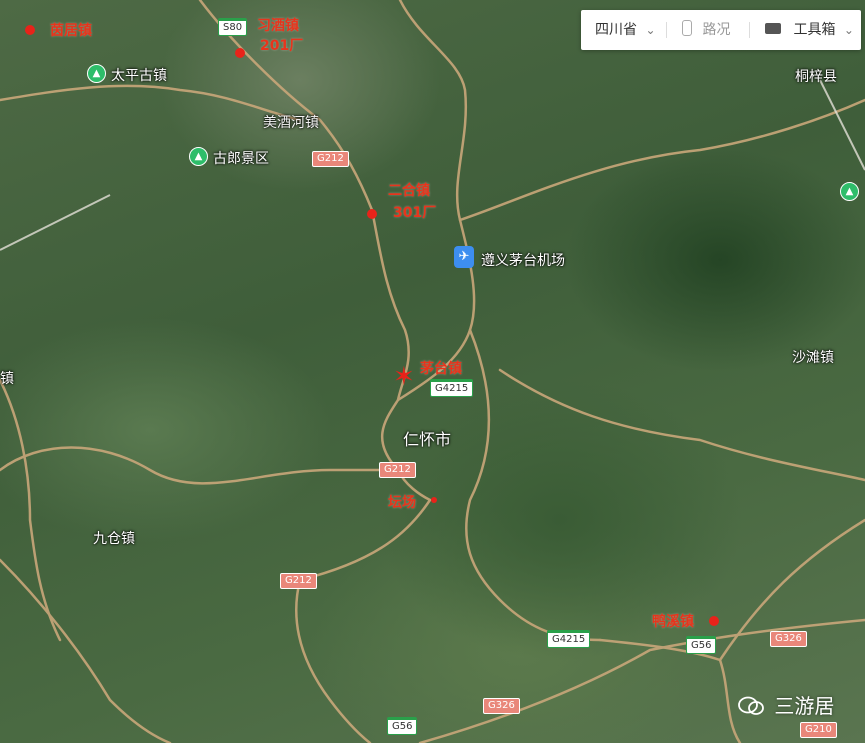 The image size is (865, 743). I want to click on road-left-edge, so click(31, 510).